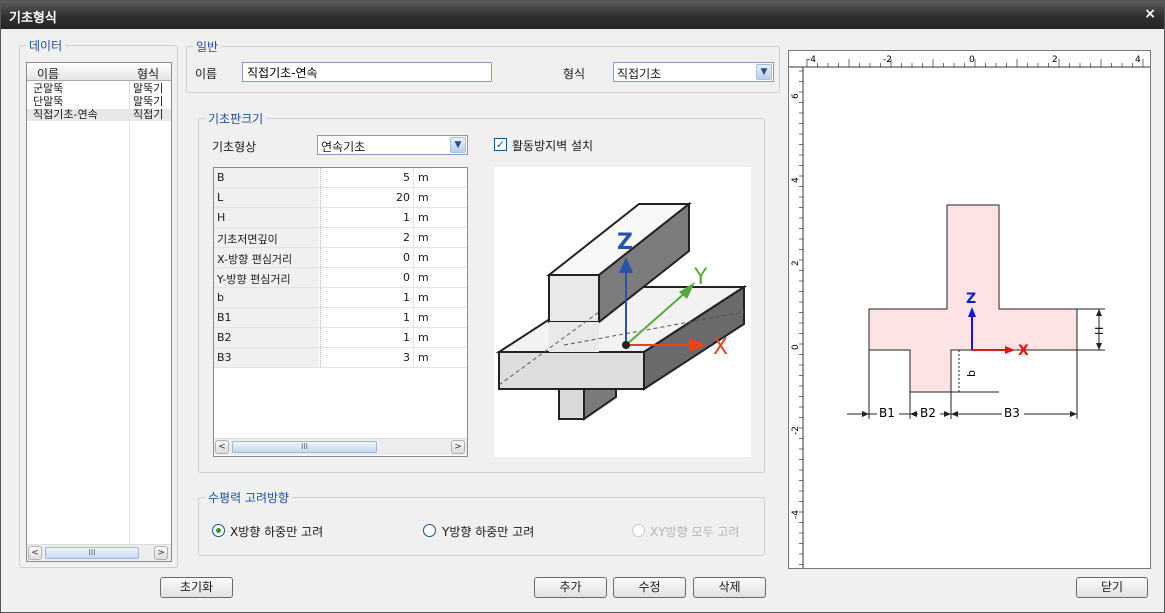  I want to click on column-name-header: 이름, so click(48, 73).